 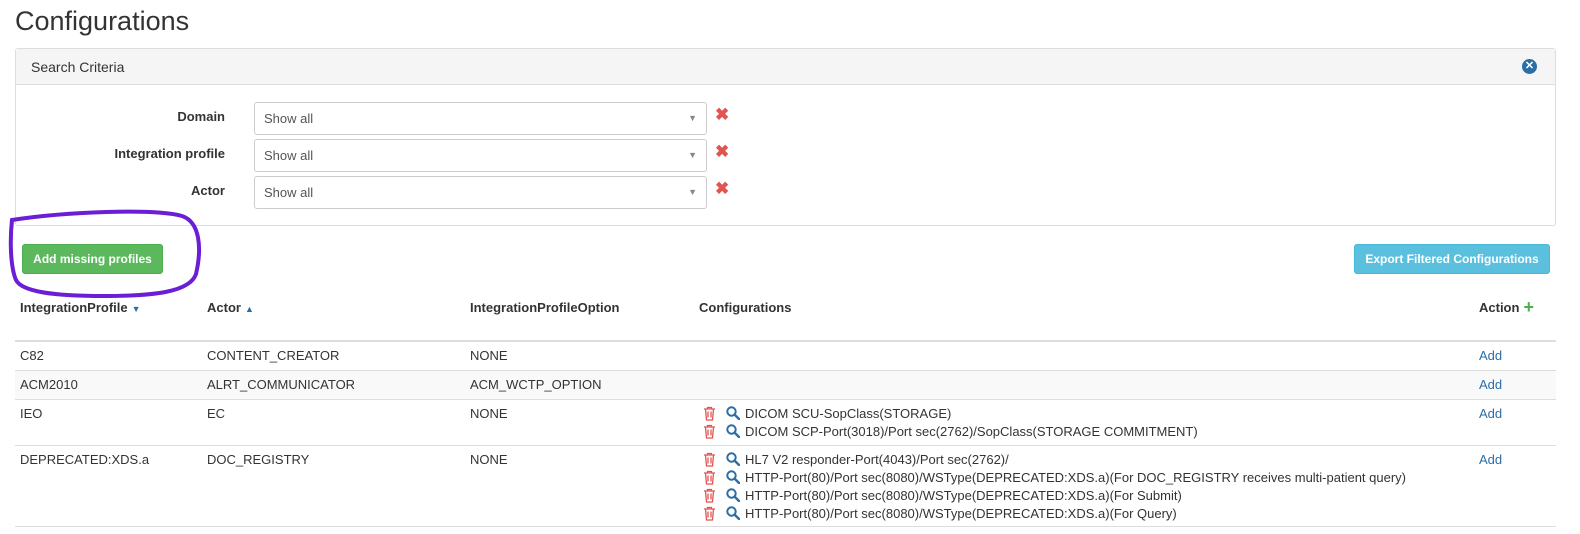 I want to click on search-criteria-header: Search Criteria ✕, so click(x=785, y=67).